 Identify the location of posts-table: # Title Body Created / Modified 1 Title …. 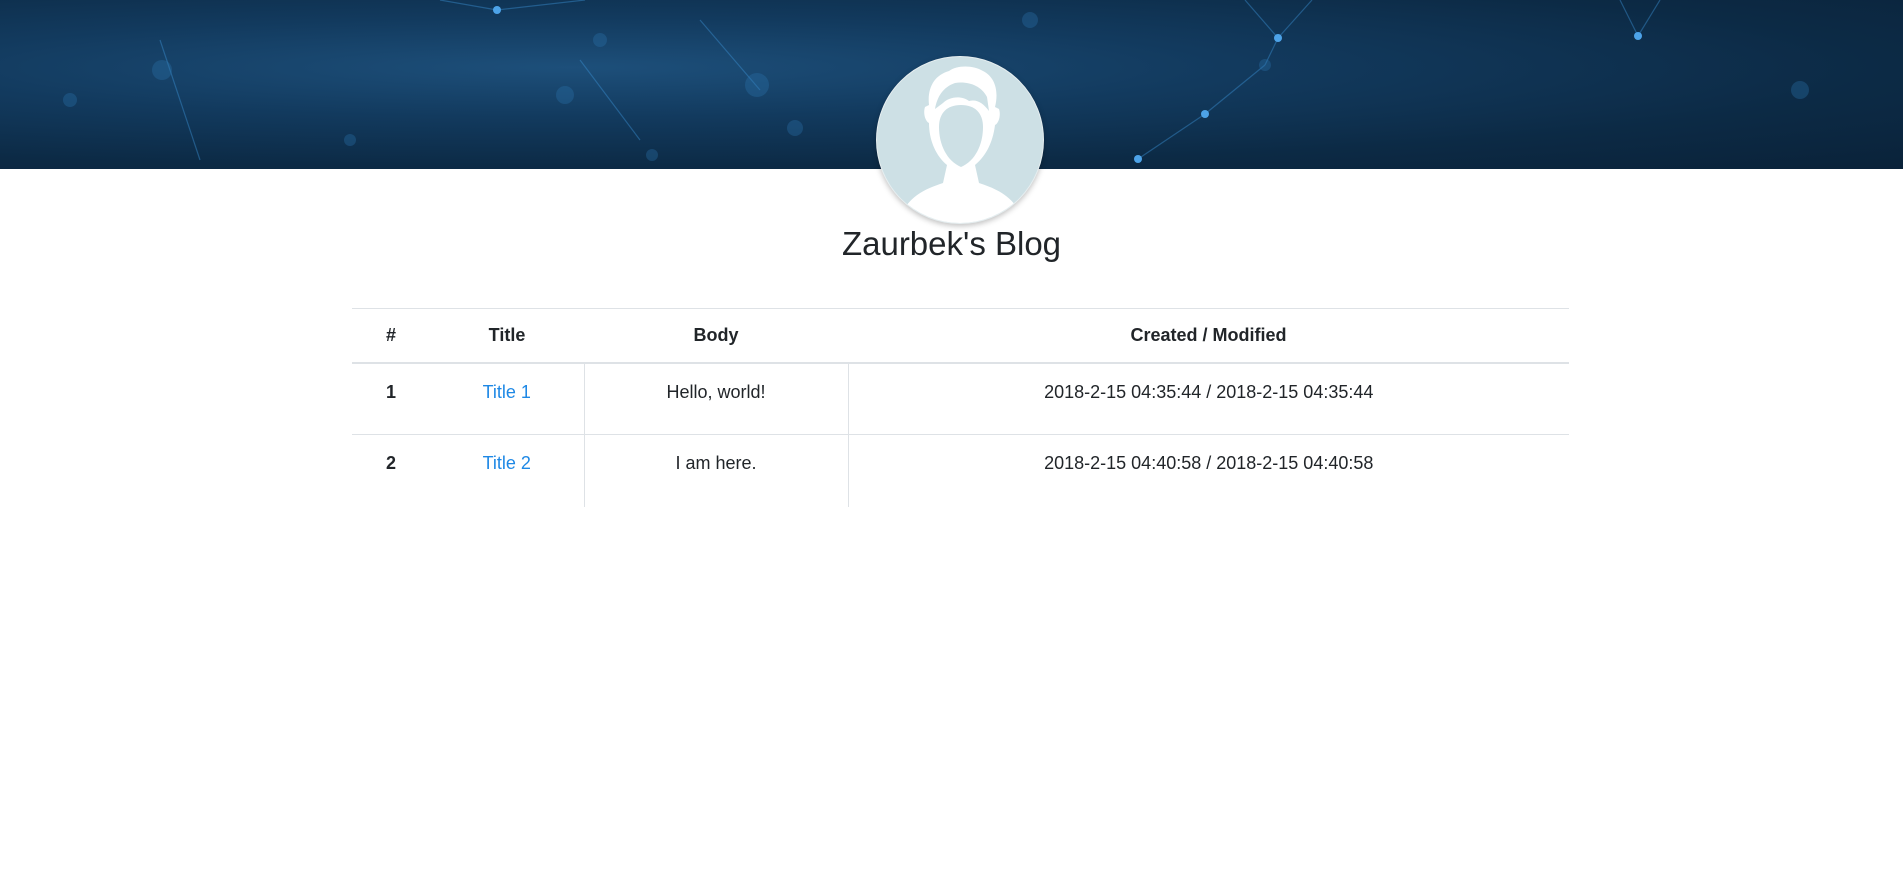
(960, 407).